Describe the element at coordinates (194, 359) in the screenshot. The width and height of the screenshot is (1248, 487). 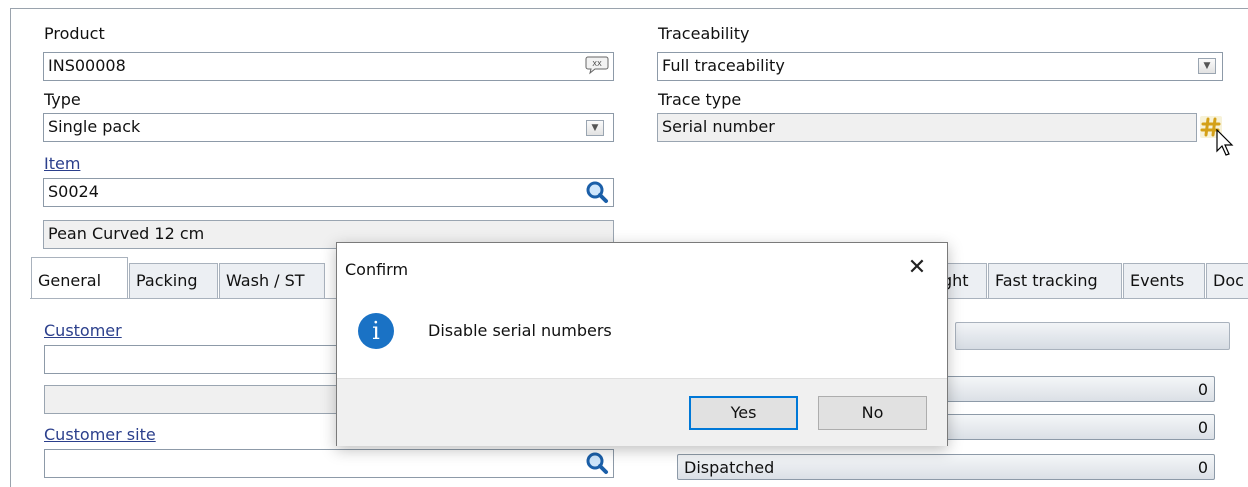
I see `customer-field` at that location.